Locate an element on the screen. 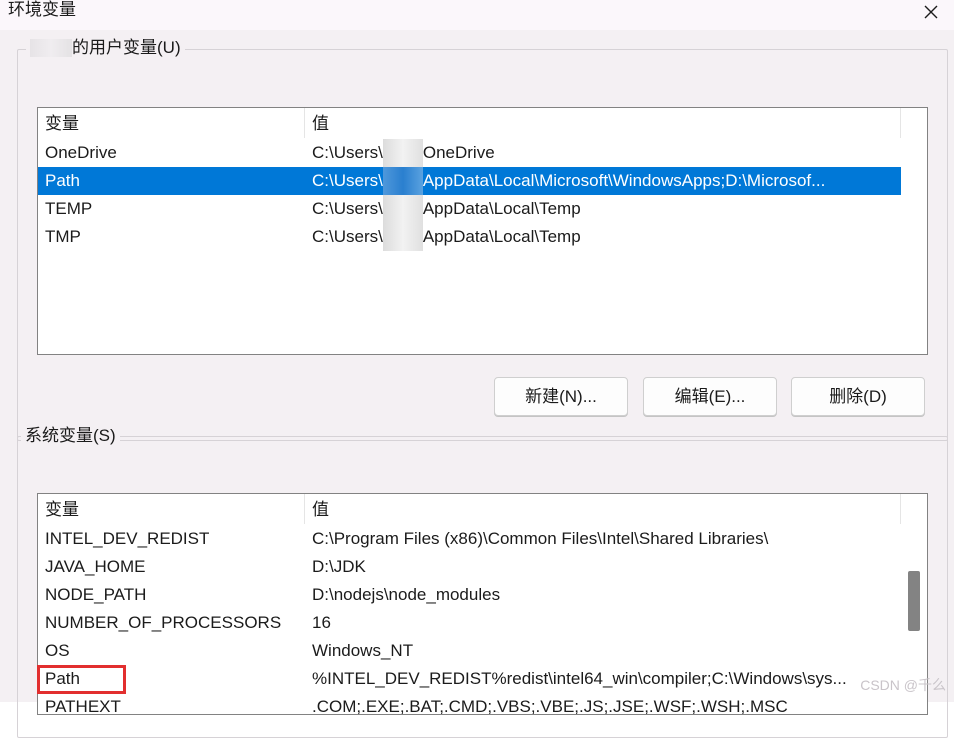 This screenshot has height=738, width=954. scrollbar-thumb is located at coordinates (914, 601).